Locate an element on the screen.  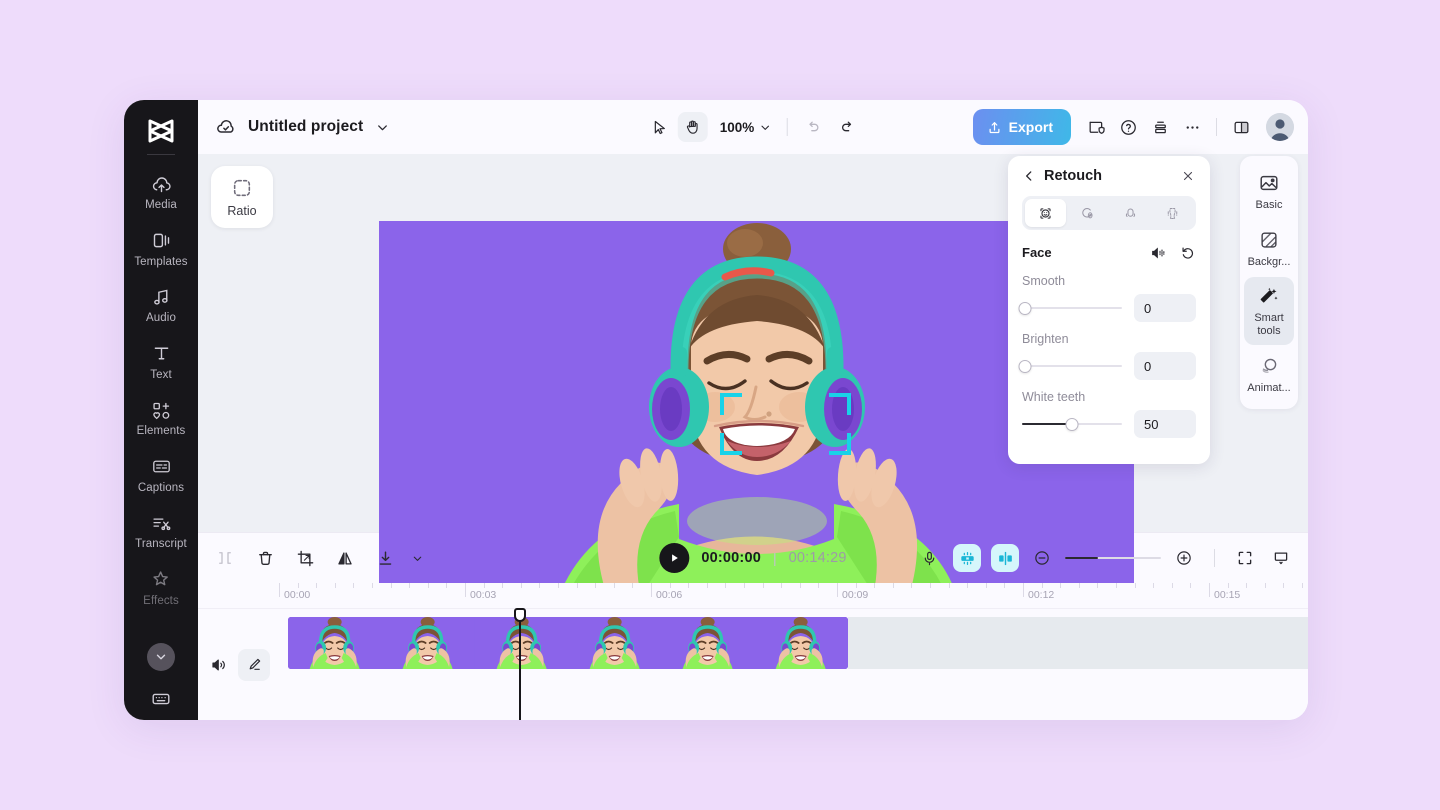
timeline-ruler: 00:00 00:03 00:06 00:09 00:12 00:15 is located at coordinates (753, 596).